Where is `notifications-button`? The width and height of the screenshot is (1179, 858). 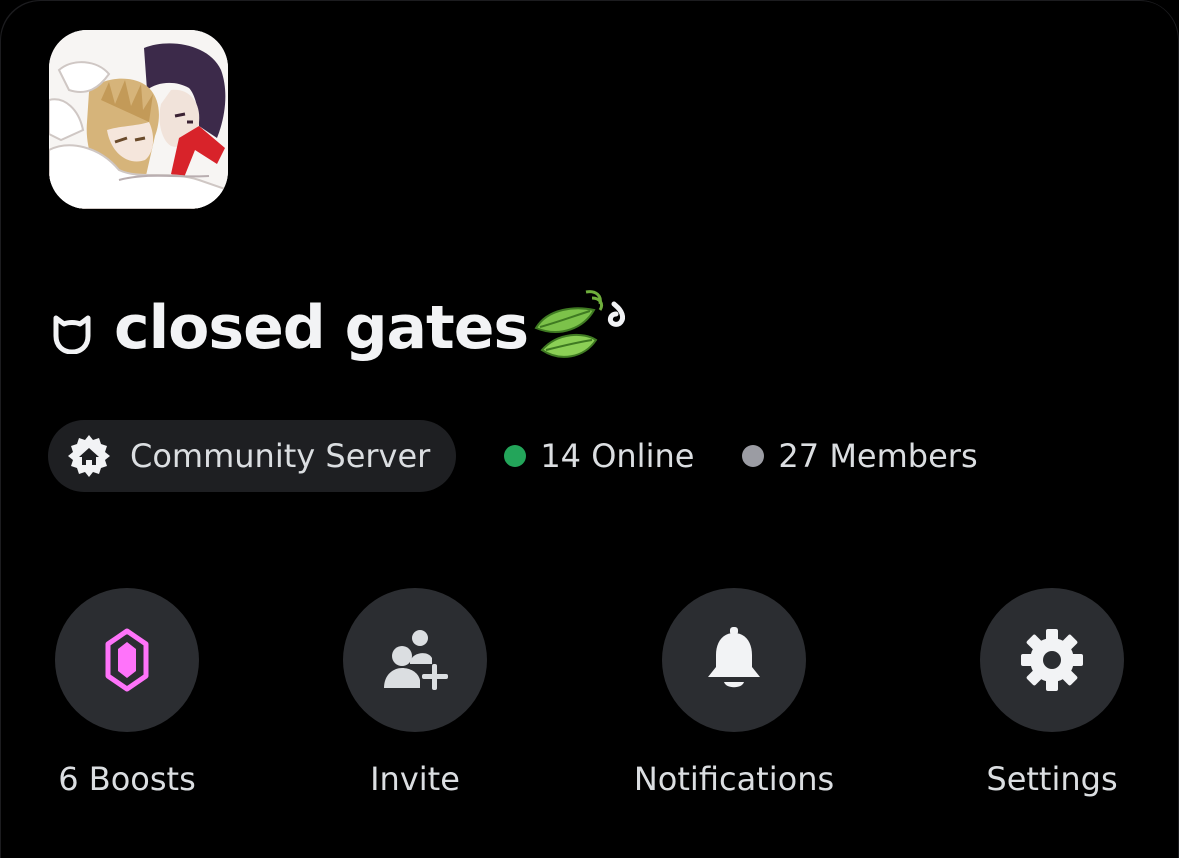
notifications-button is located at coordinates (734, 660).